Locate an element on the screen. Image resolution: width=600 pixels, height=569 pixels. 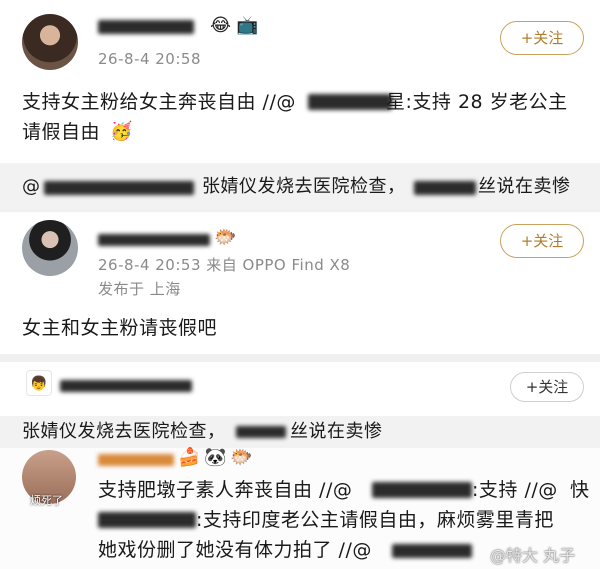
quote-strip-1: @ 张婧仪发烧去医院检查， 丝说在卖惨 is located at coordinates (300, 186).